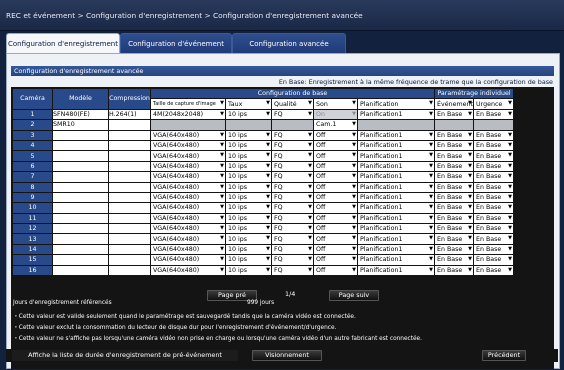  What do you see at coordinates (287, 355) in the screenshot?
I see `view-button: Visionnement` at bounding box center [287, 355].